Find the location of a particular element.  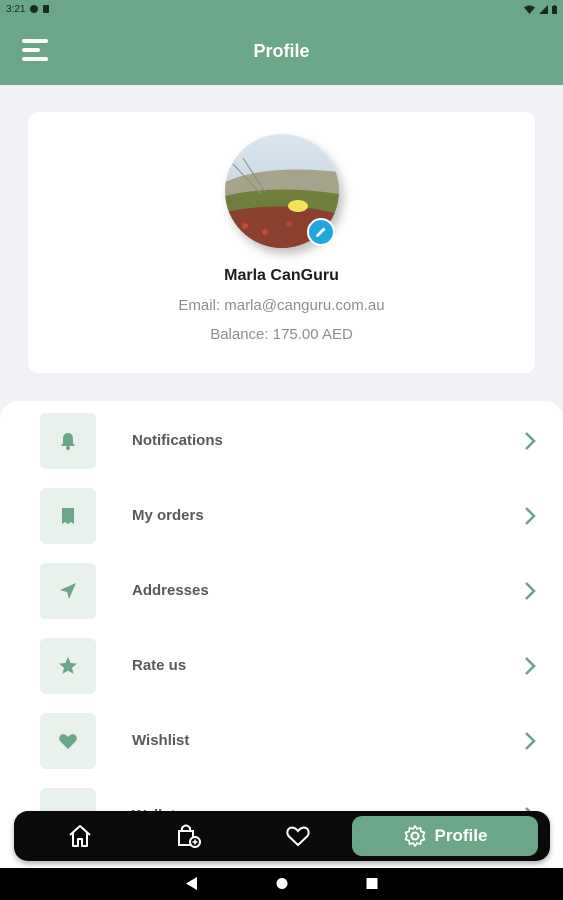

page-title: Profile is located at coordinates (281, 51).